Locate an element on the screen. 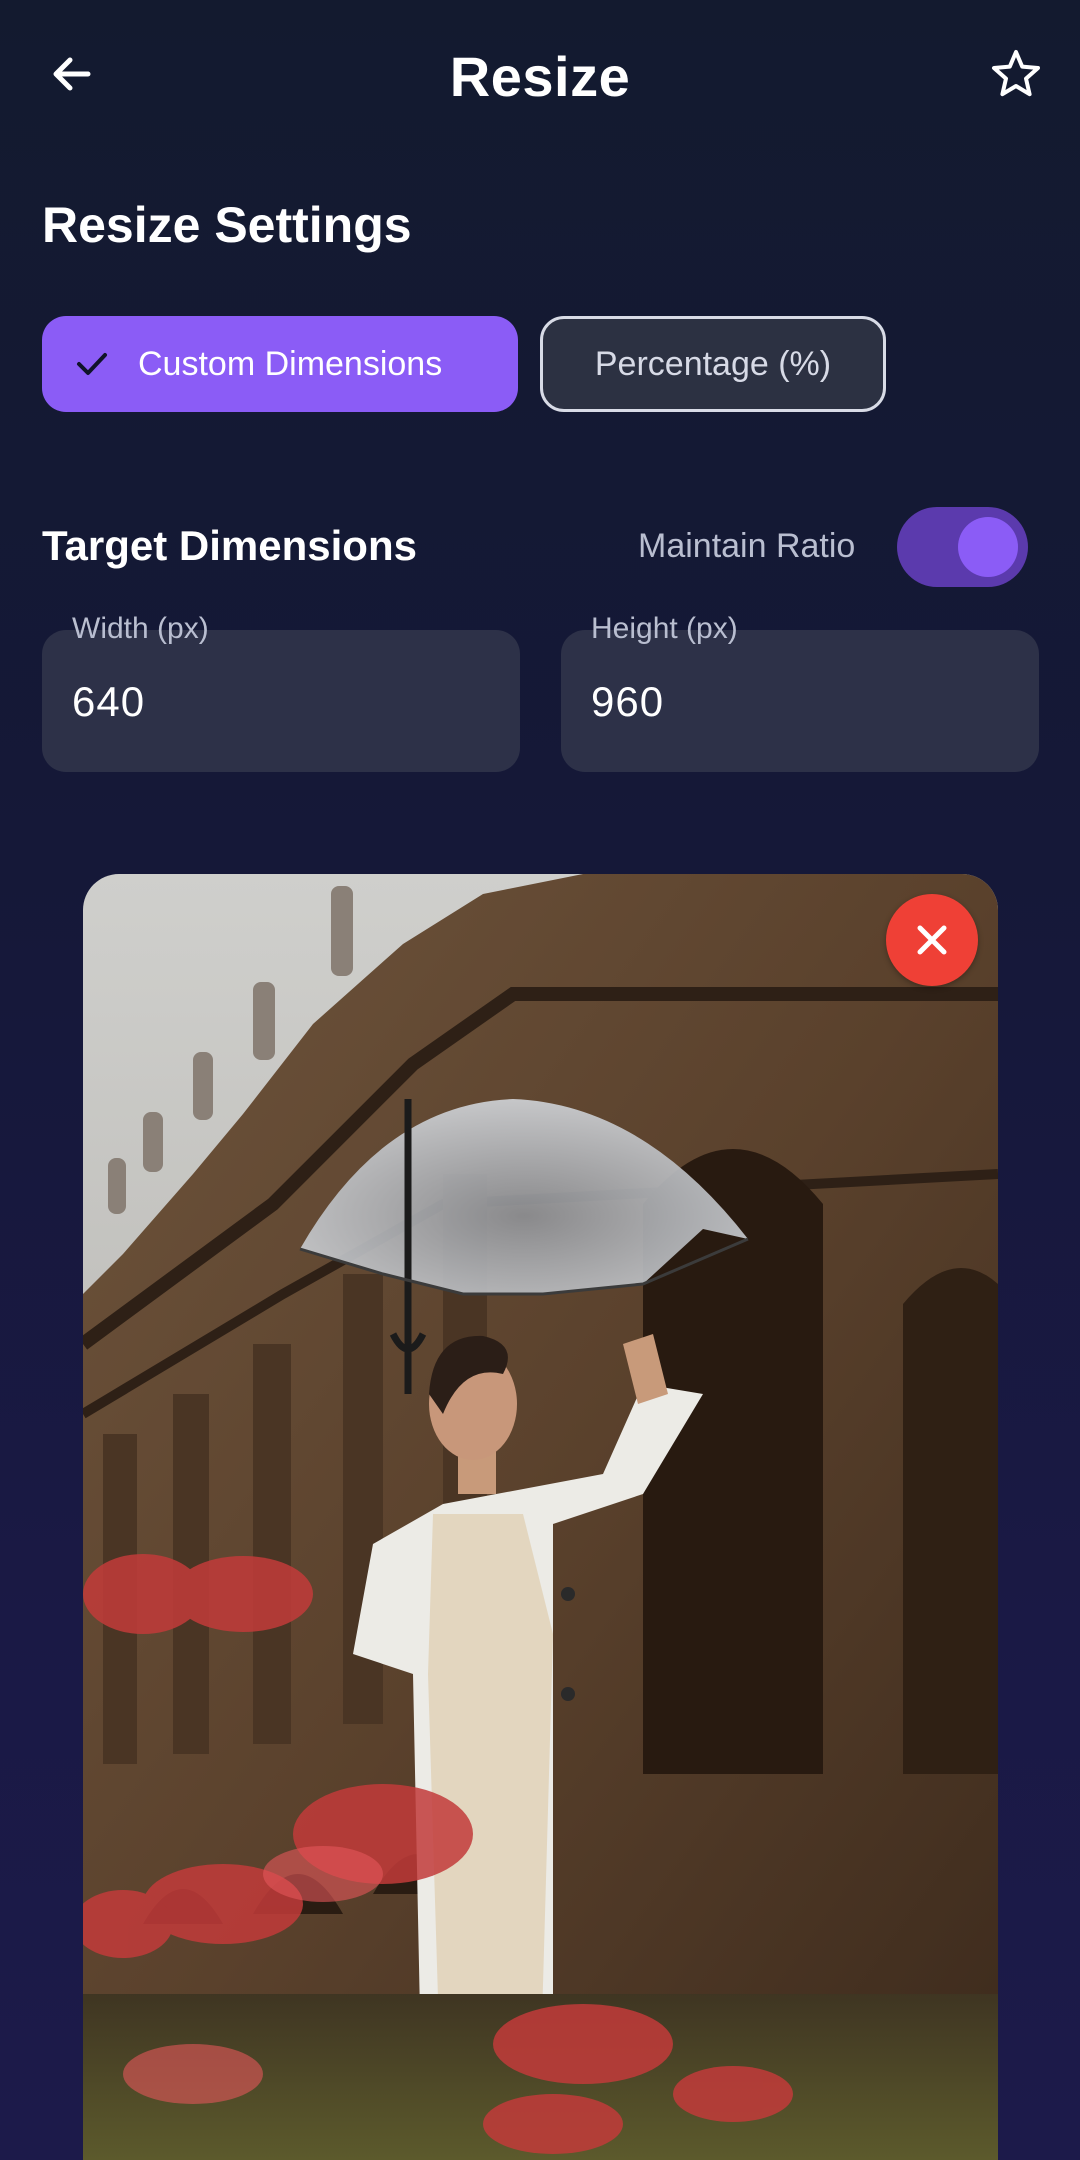 Image resolution: width=1080 pixels, height=2160 pixels. page-title: Resize is located at coordinates (540, 76).